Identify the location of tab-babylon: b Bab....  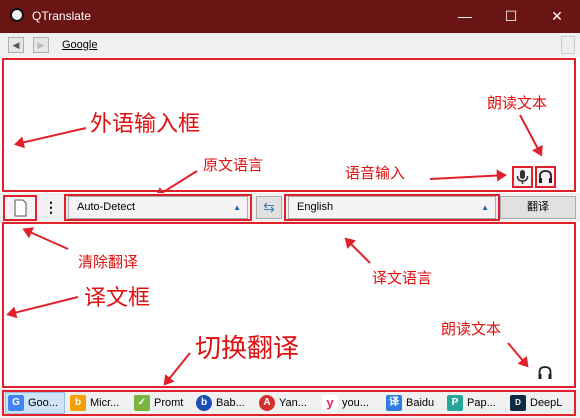
(220, 403).